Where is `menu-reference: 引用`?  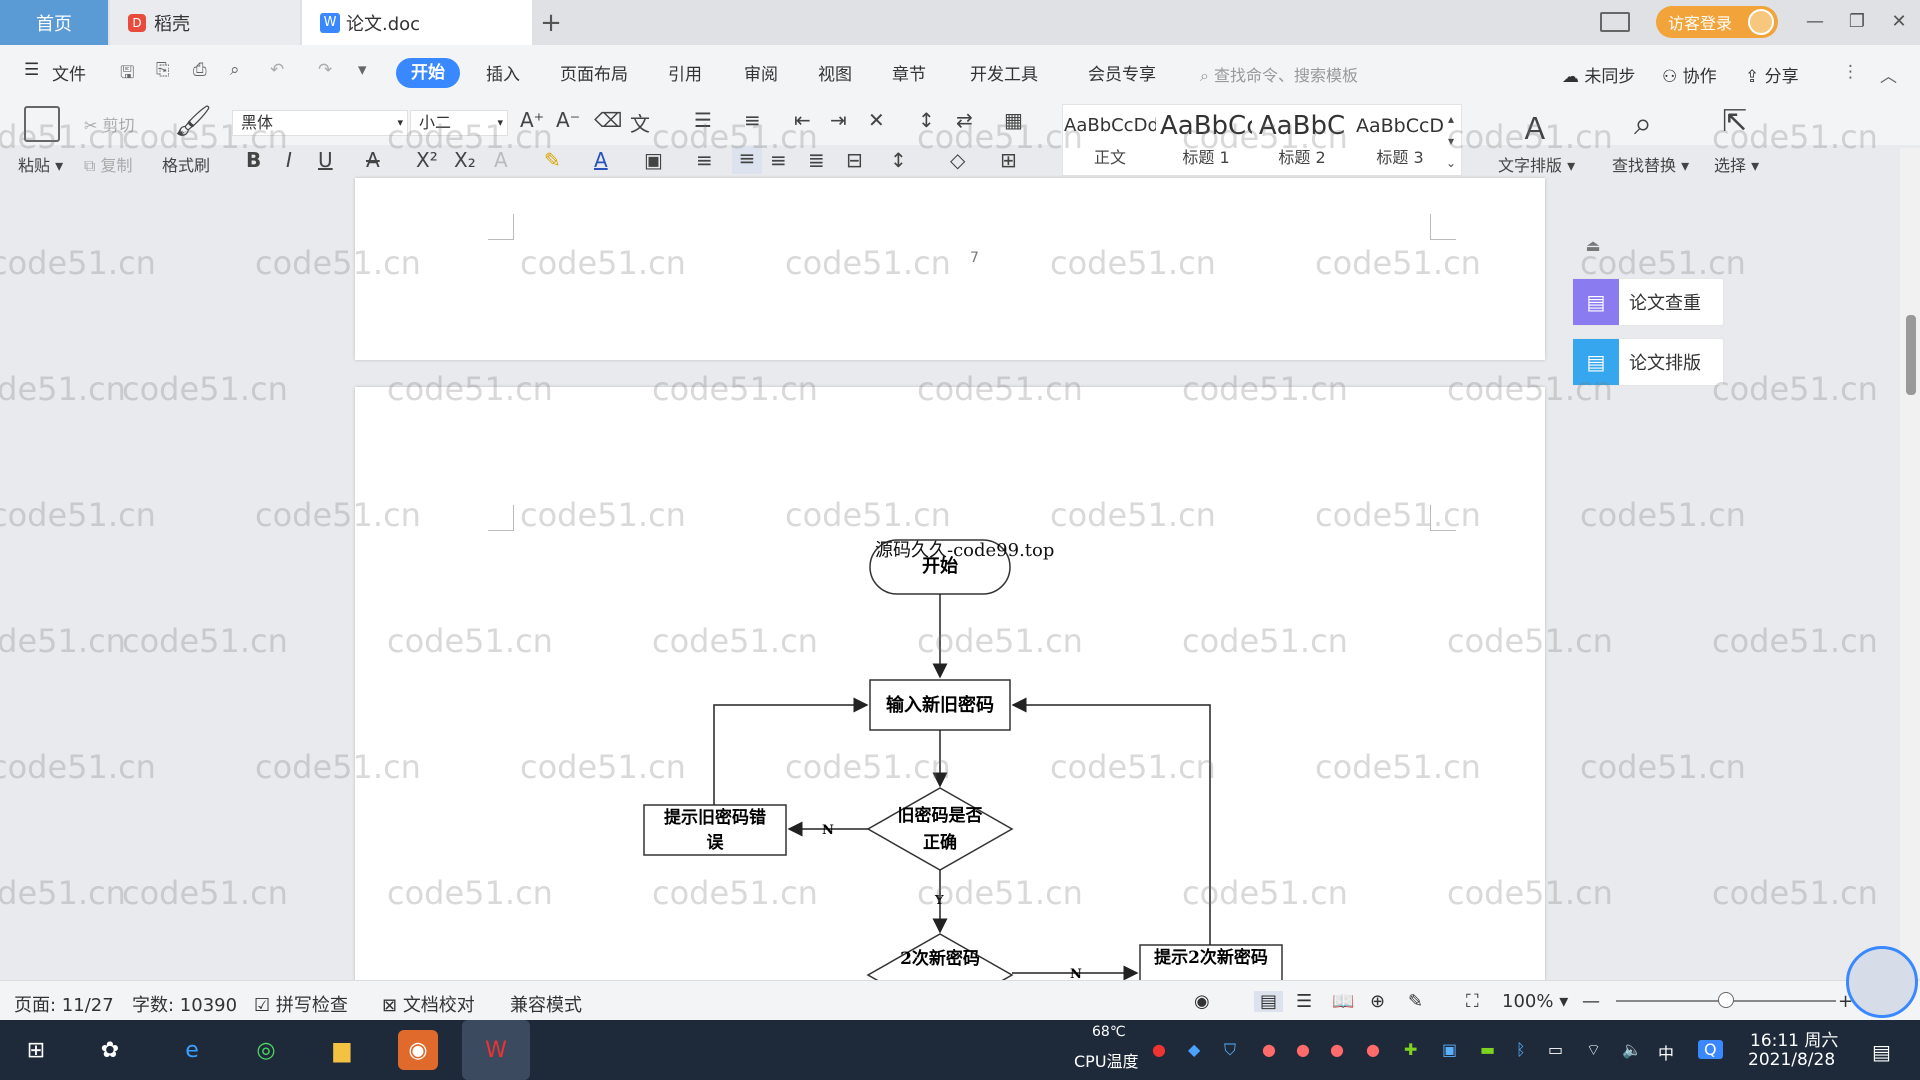 menu-reference: 引用 is located at coordinates (685, 72).